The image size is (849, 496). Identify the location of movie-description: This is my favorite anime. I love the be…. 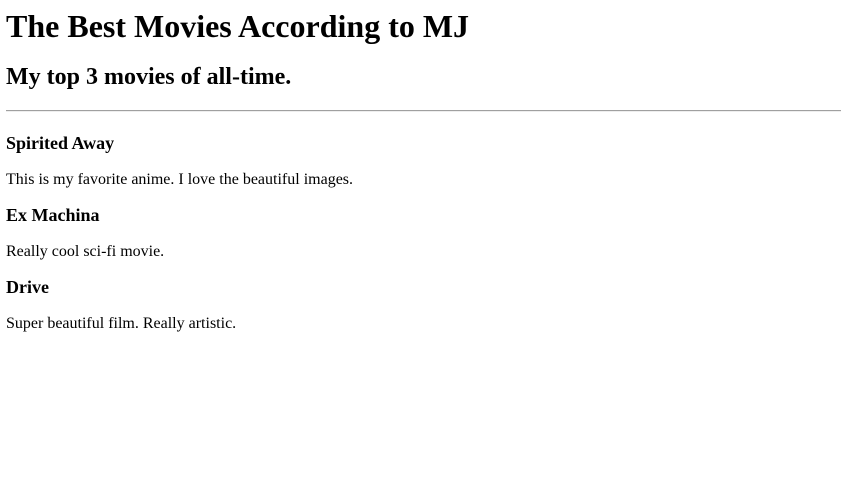
(180, 179).